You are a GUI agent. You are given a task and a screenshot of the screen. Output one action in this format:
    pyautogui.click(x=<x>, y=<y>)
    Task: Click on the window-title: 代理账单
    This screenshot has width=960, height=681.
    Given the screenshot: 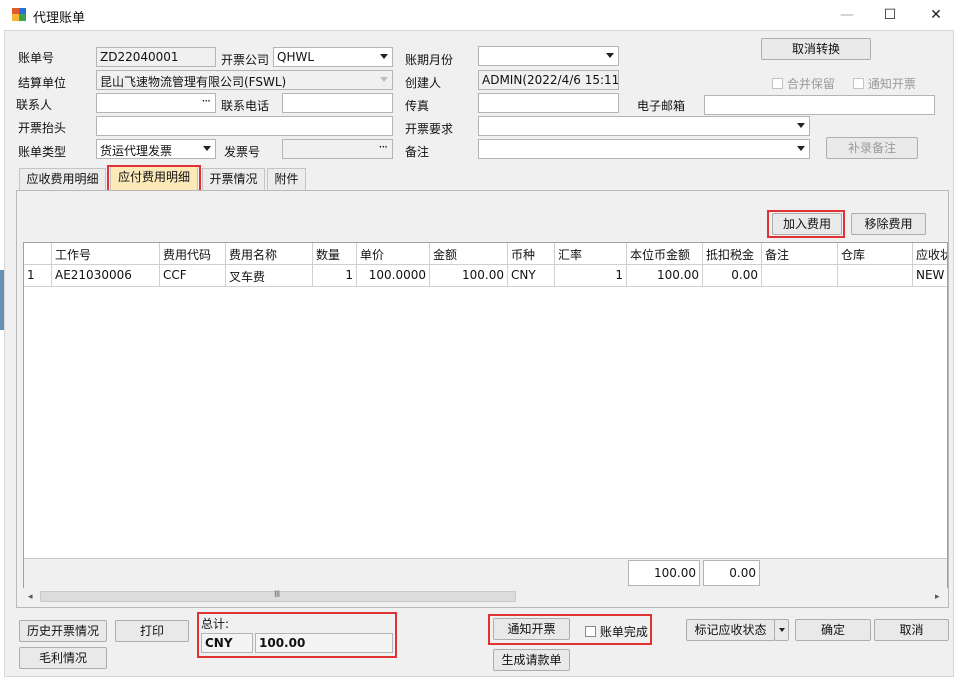 What is the action you would take?
    pyautogui.click(x=59, y=18)
    